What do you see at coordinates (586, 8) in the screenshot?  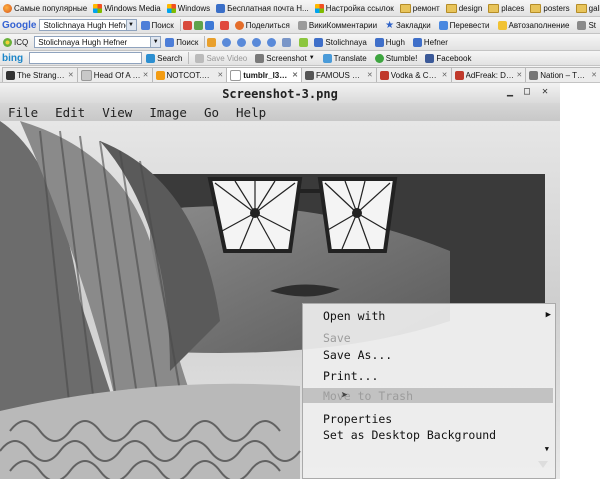 I see `bookmark-folder-gallery: gallery` at bounding box center [586, 8].